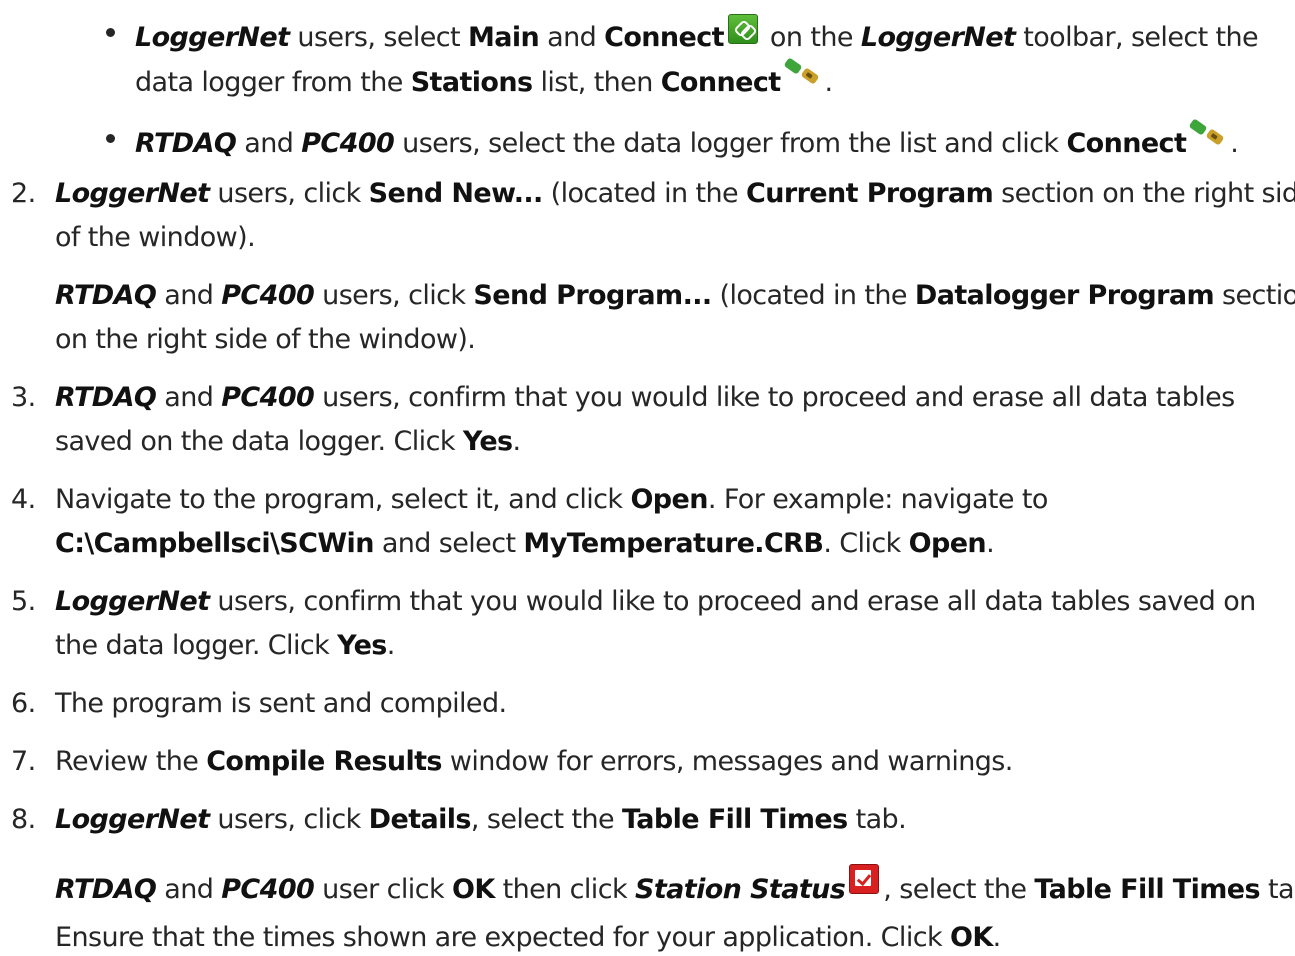 This screenshot has height=956, width=1295. I want to click on step-5-line-2: the data logger. Click Yes., so click(225, 645).